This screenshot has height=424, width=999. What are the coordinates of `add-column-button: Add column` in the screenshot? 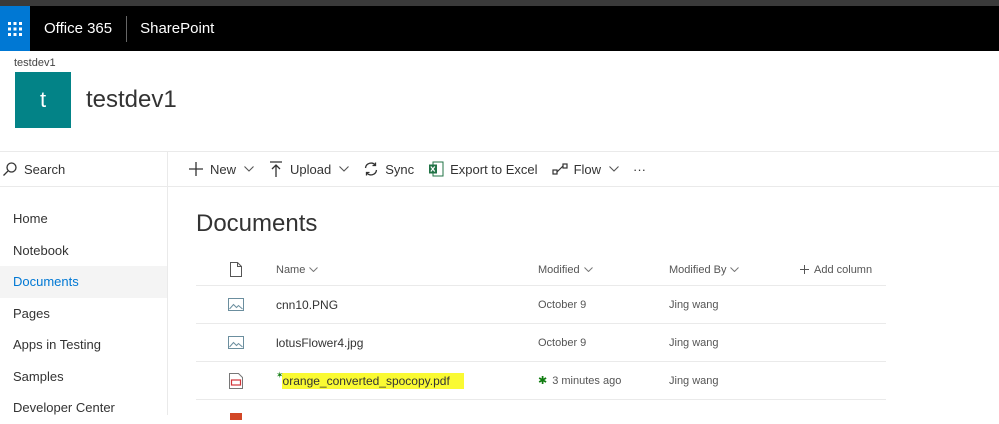 It's located at (836, 270).